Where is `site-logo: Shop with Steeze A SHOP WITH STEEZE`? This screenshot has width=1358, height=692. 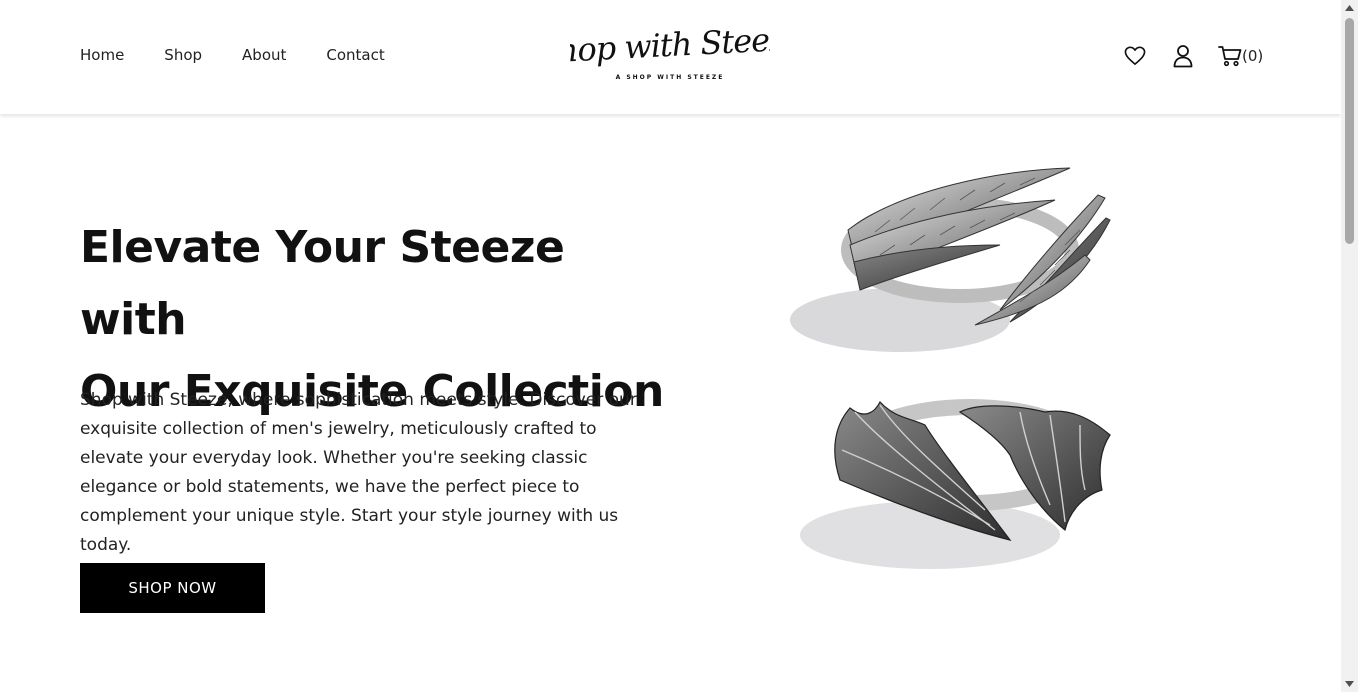
site-logo: Shop with Steeze A SHOP WITH STEEZE is located at coordinates (670, 49).